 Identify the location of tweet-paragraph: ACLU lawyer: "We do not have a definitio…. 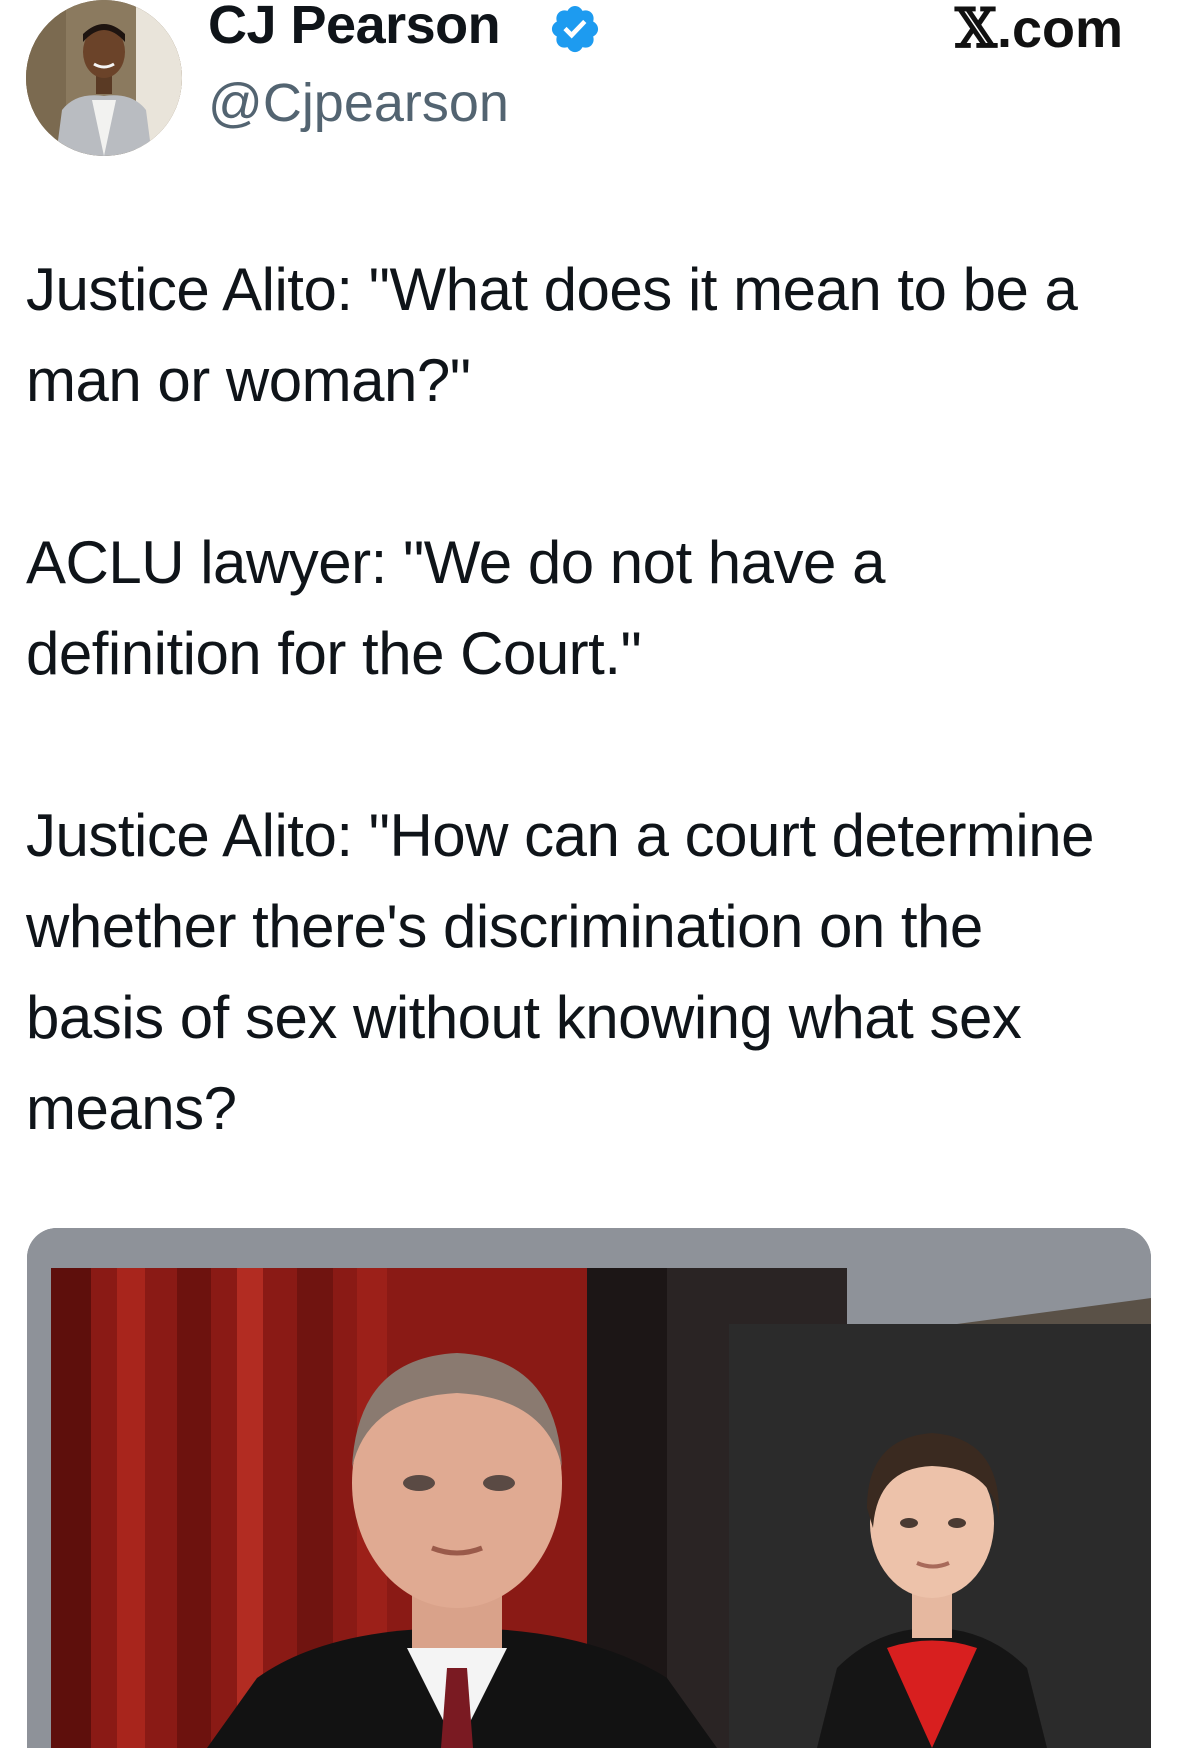
(455, 608).